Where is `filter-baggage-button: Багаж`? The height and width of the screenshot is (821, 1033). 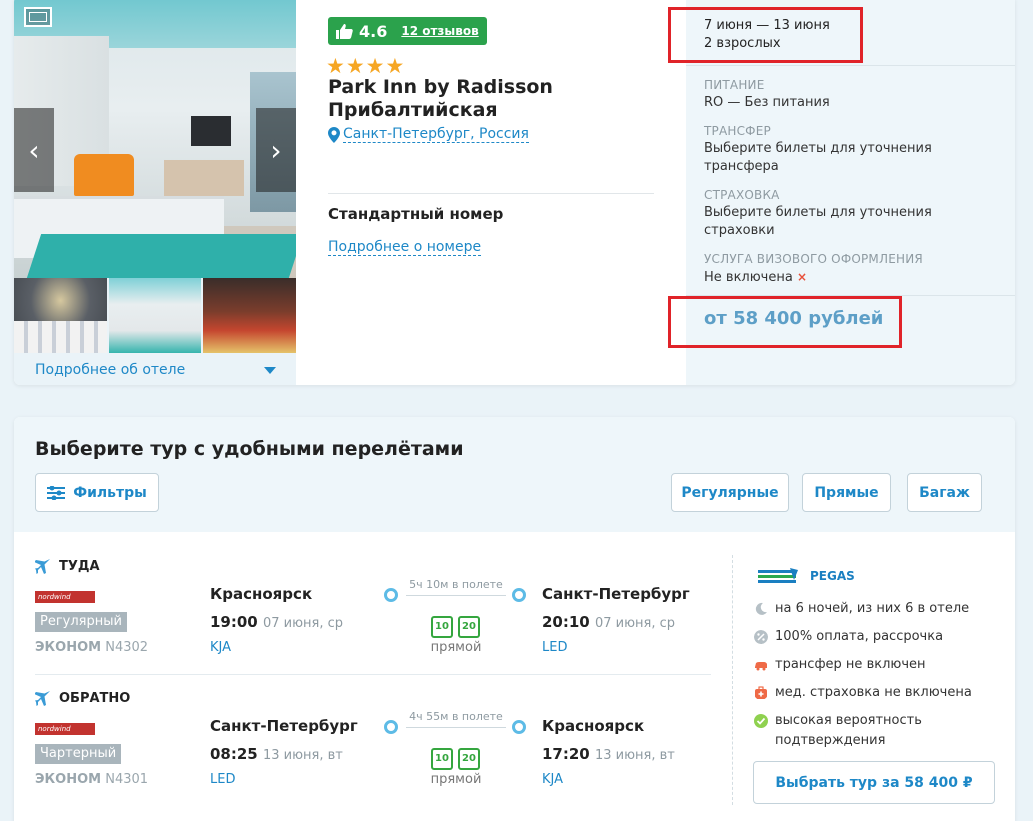
filter-baggage-button: Багаж is located at coordinates (944, 492).